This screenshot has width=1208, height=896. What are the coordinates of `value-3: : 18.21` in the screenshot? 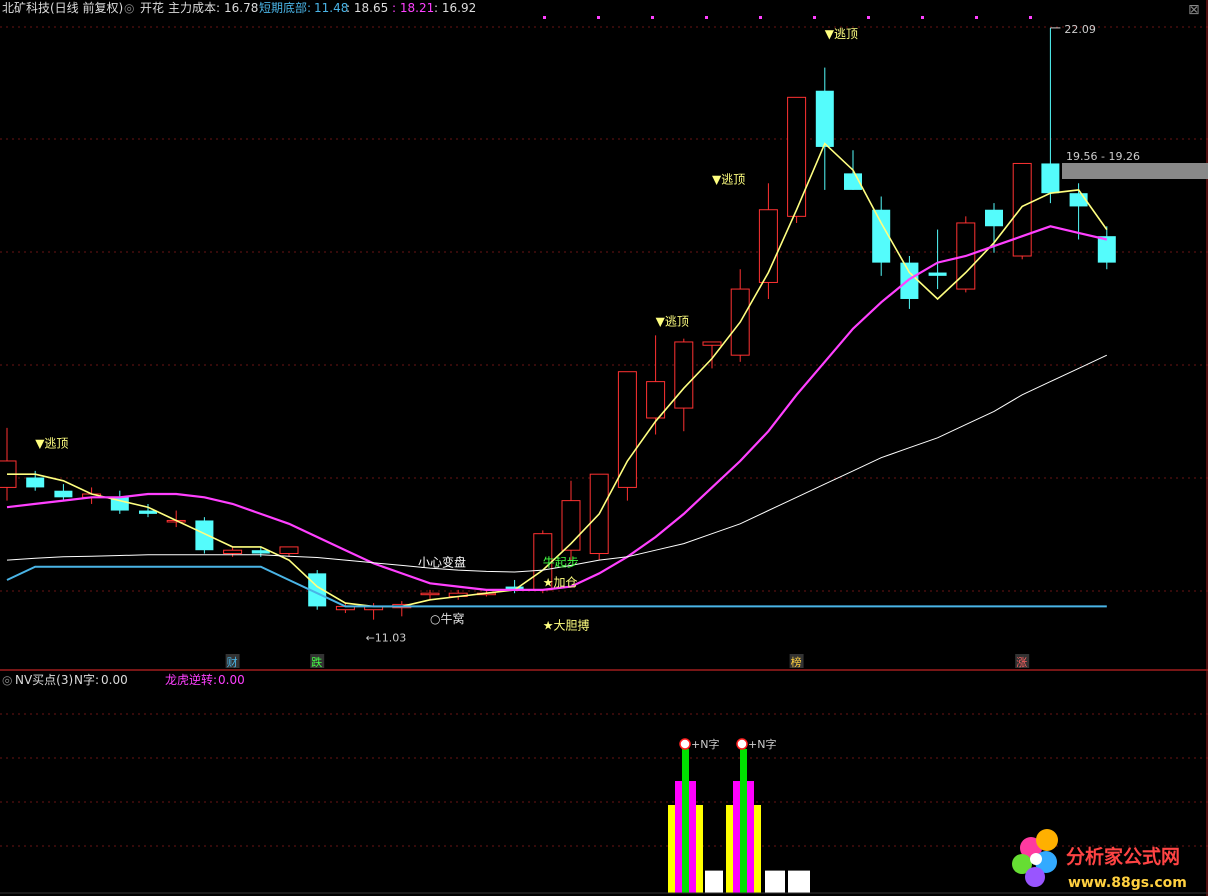 It's located at (413, 8).